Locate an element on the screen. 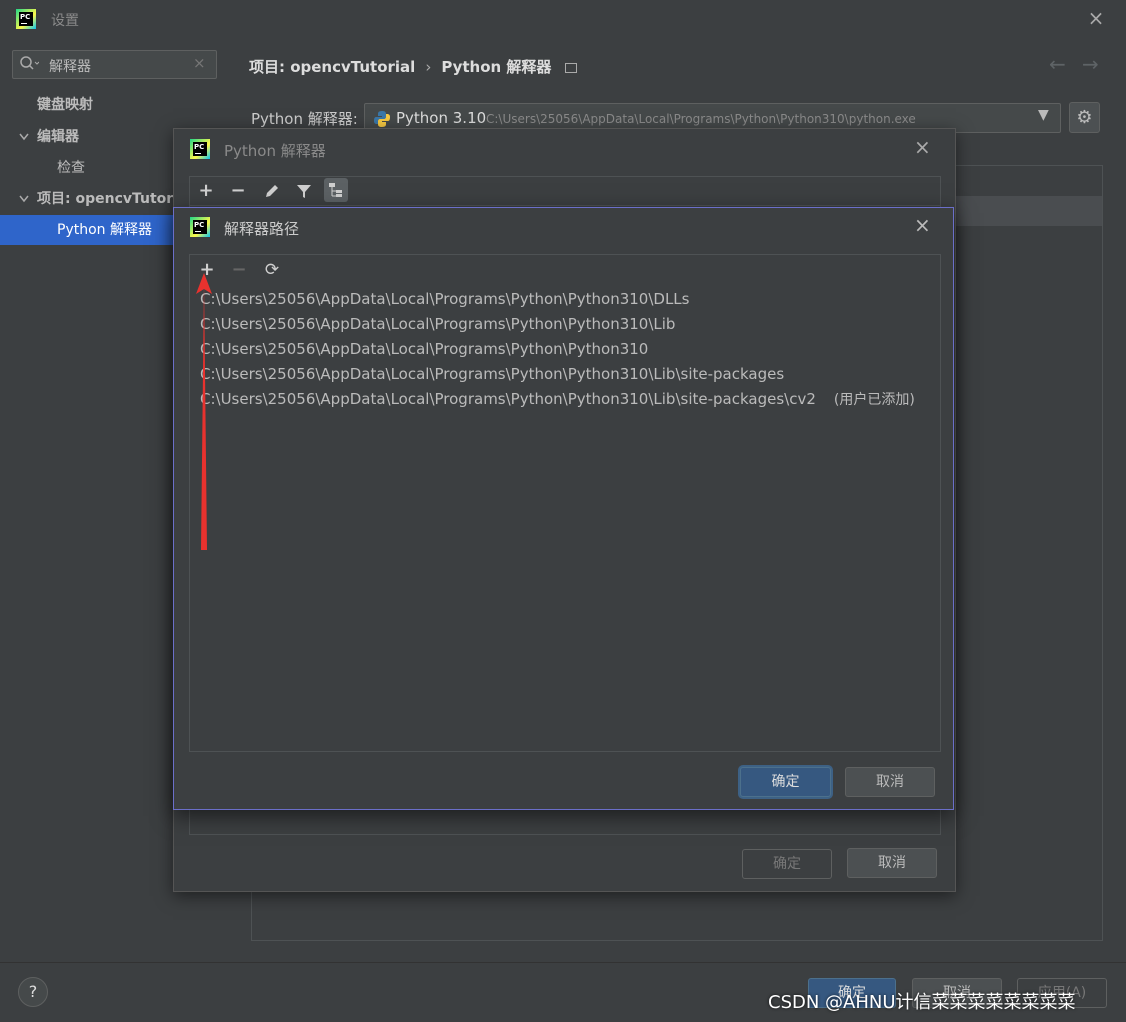  breadcrumb: 项目: opencvTutorial › Python 解释器 is located at coordinates (413, 66).